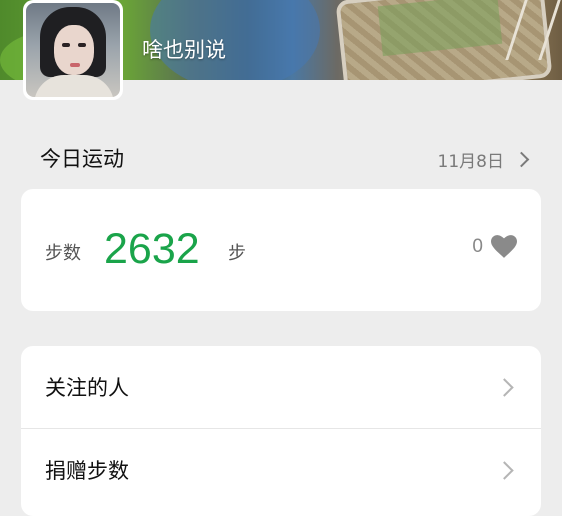 This screenshot has height=516, width=562. I want to click on username: 啥也别说, so click(184, 50).